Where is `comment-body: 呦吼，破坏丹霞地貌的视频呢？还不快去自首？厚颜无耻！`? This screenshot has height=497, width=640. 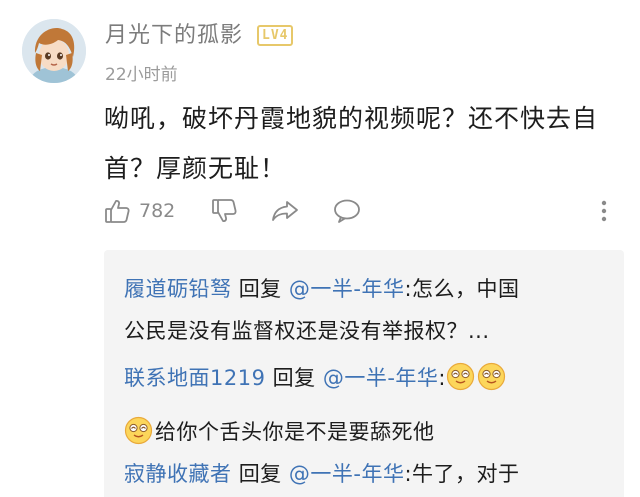 comment-body: 呦吼，破坏丹霞地貌的视频呢？还不快去自首？厚颜无耻！ is located at coordinates (351, 143).